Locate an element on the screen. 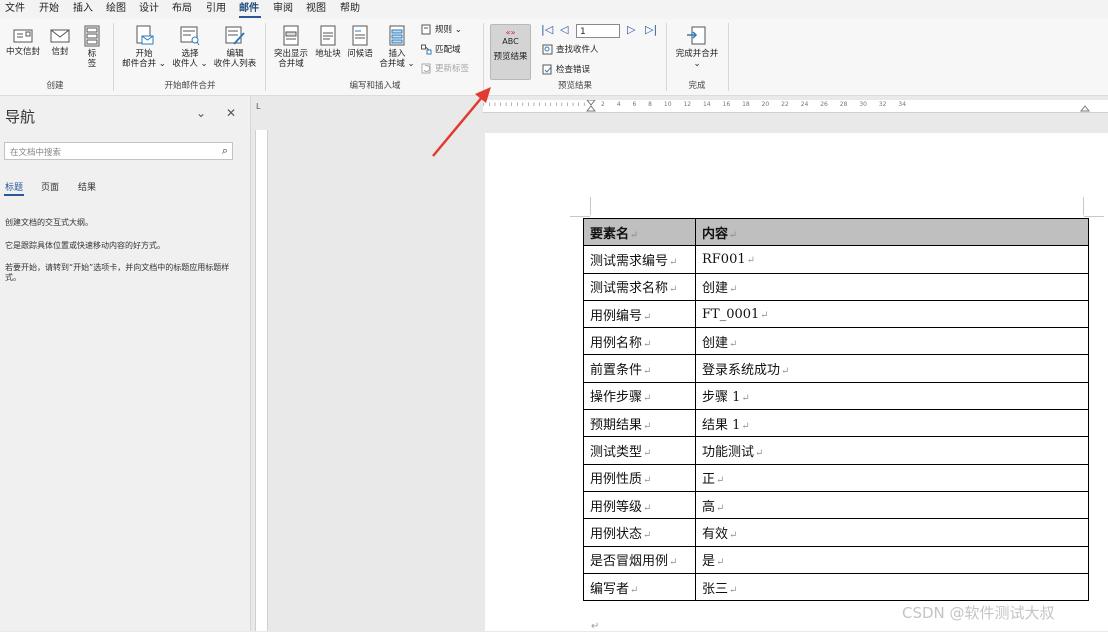 This screenshot has width=1108, height=632. table-cell: 是否冒烟用例↵ is located at coordinates (639, 559).